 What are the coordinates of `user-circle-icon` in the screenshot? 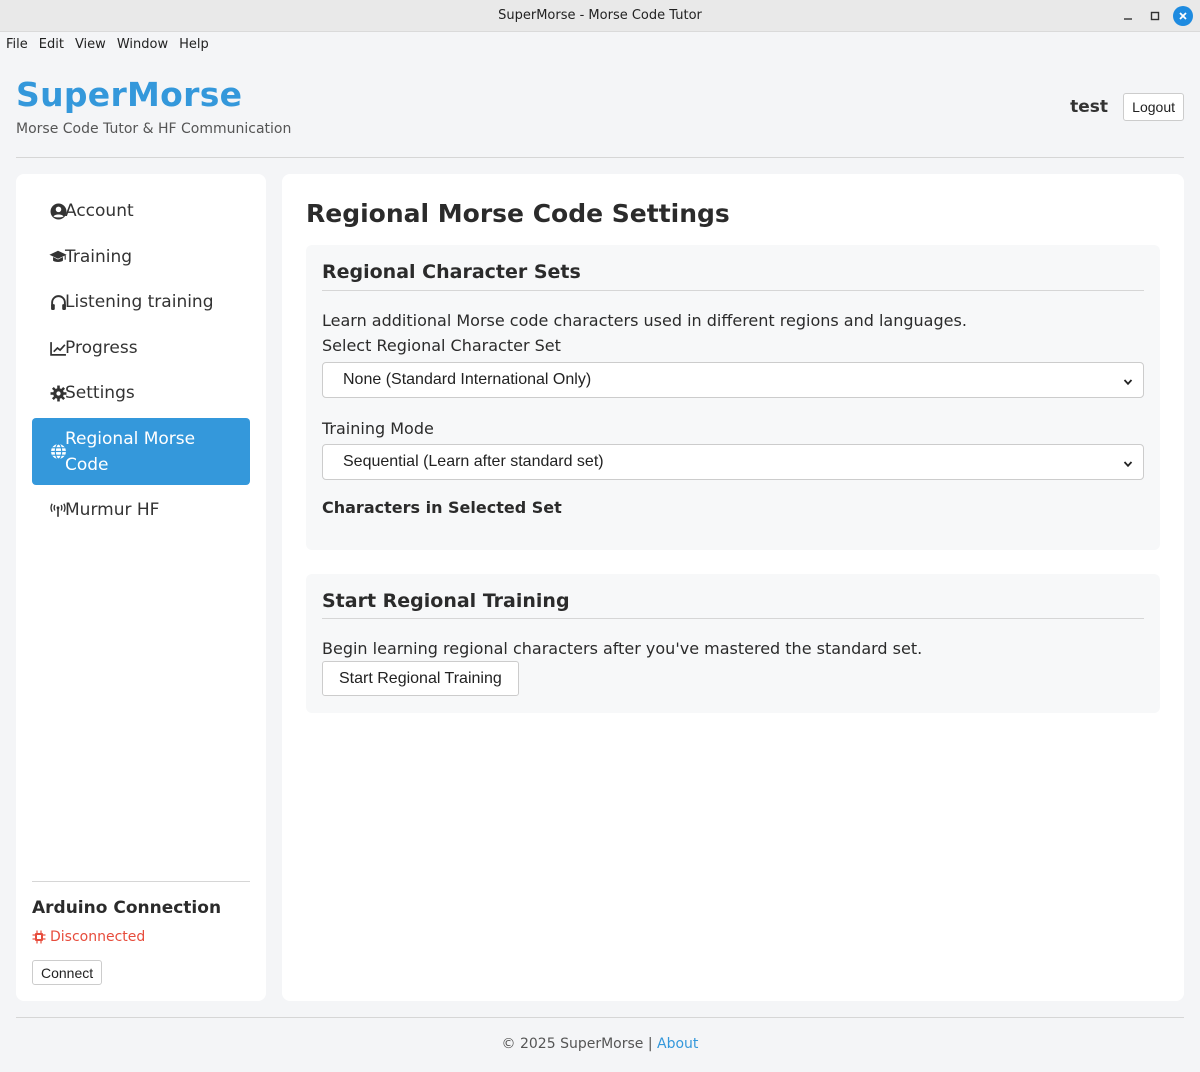 It's located at (58, 211).